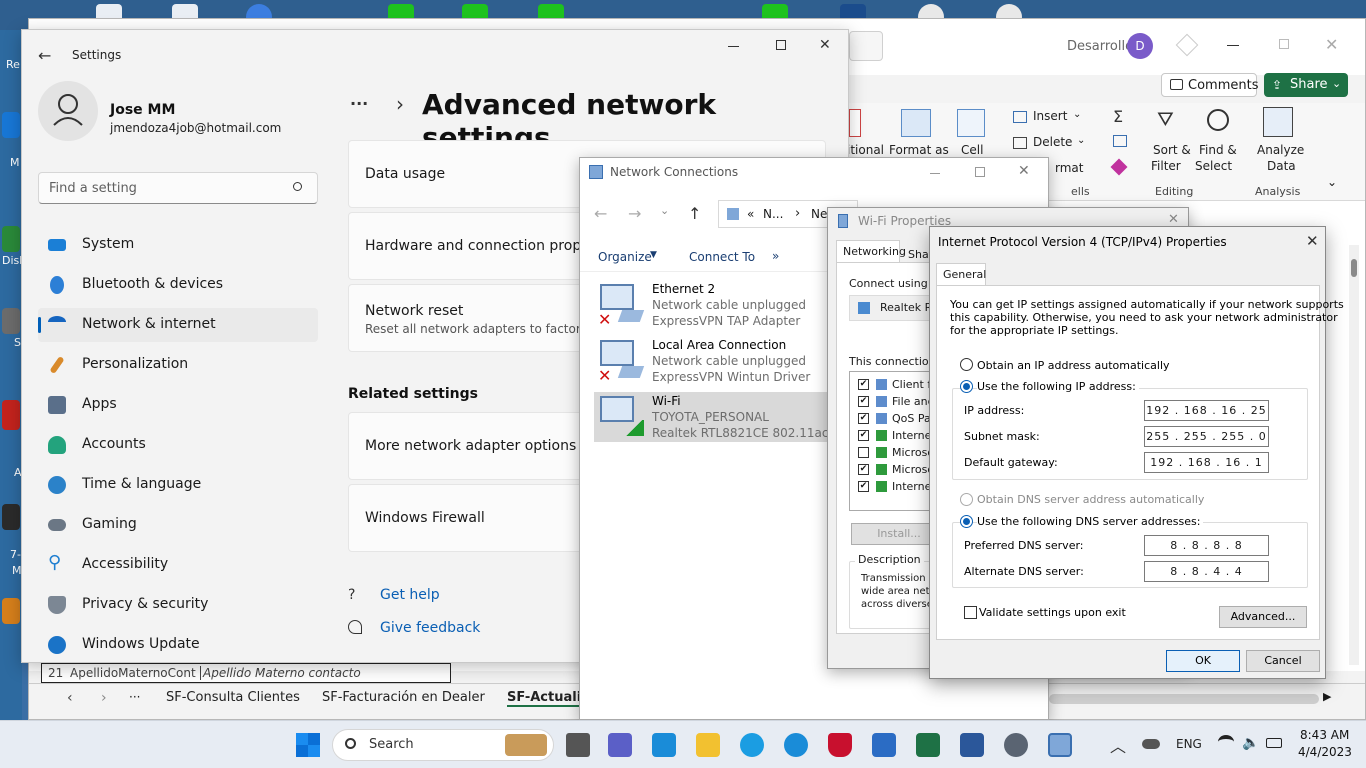 Image resolution: width=1366 pixels, height=768 pixels. What do you see at coordinates (966, 521) in the screenshot?
I see `use-following-dns-radio` at bounding box center [966, 521].